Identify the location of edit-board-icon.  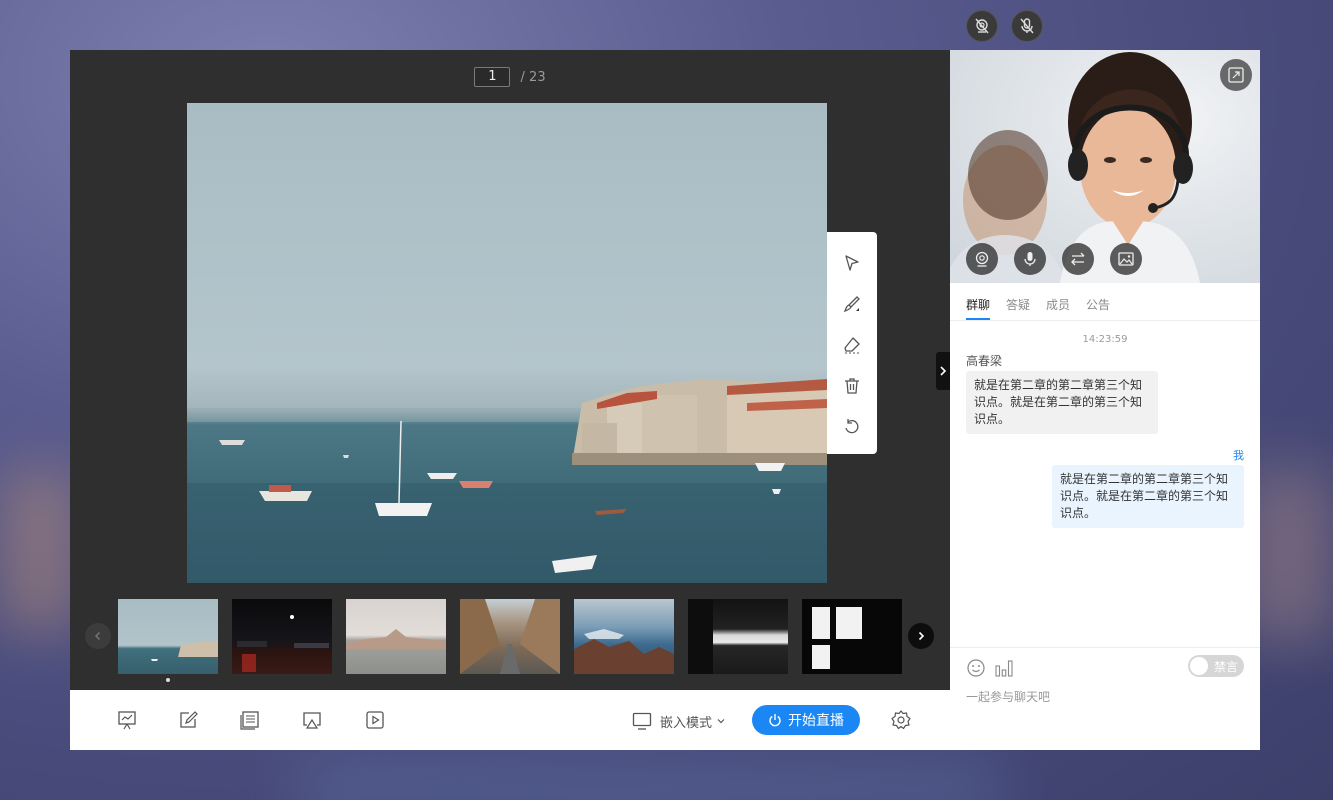
(189, 719).